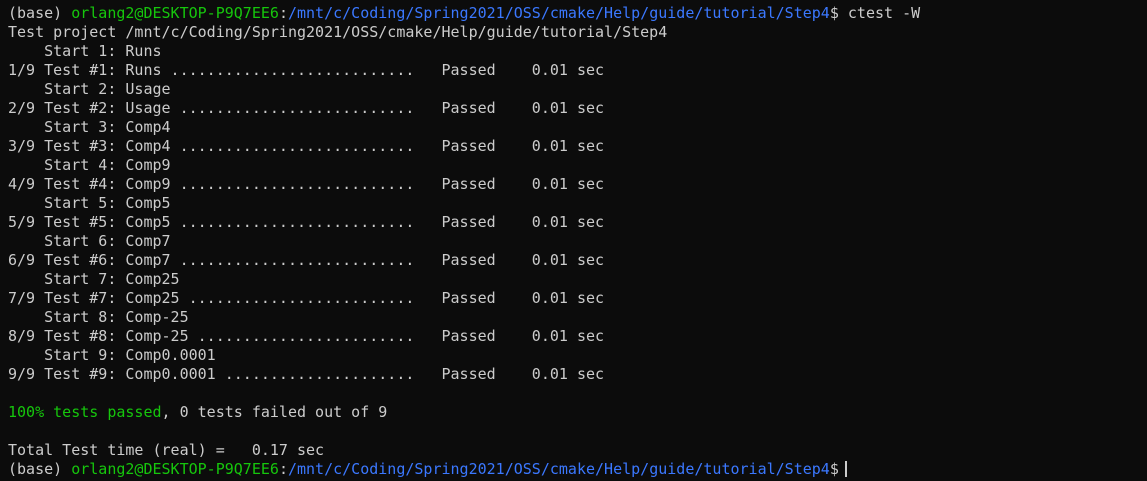  I want to click on text-cursor, so click(845, 469).